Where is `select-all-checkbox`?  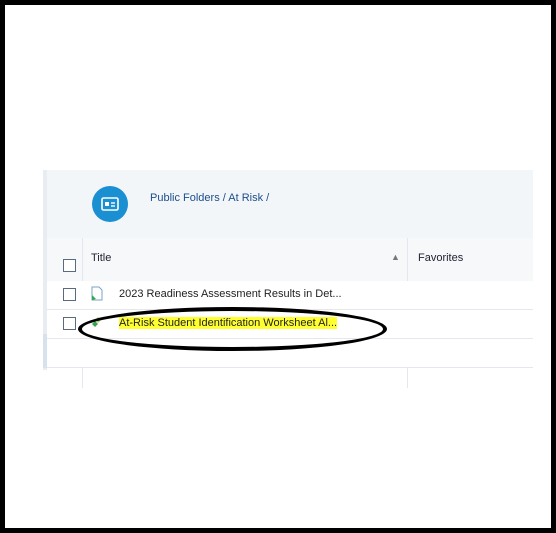
select-all-checkbox is located at coordinates (69, 265).